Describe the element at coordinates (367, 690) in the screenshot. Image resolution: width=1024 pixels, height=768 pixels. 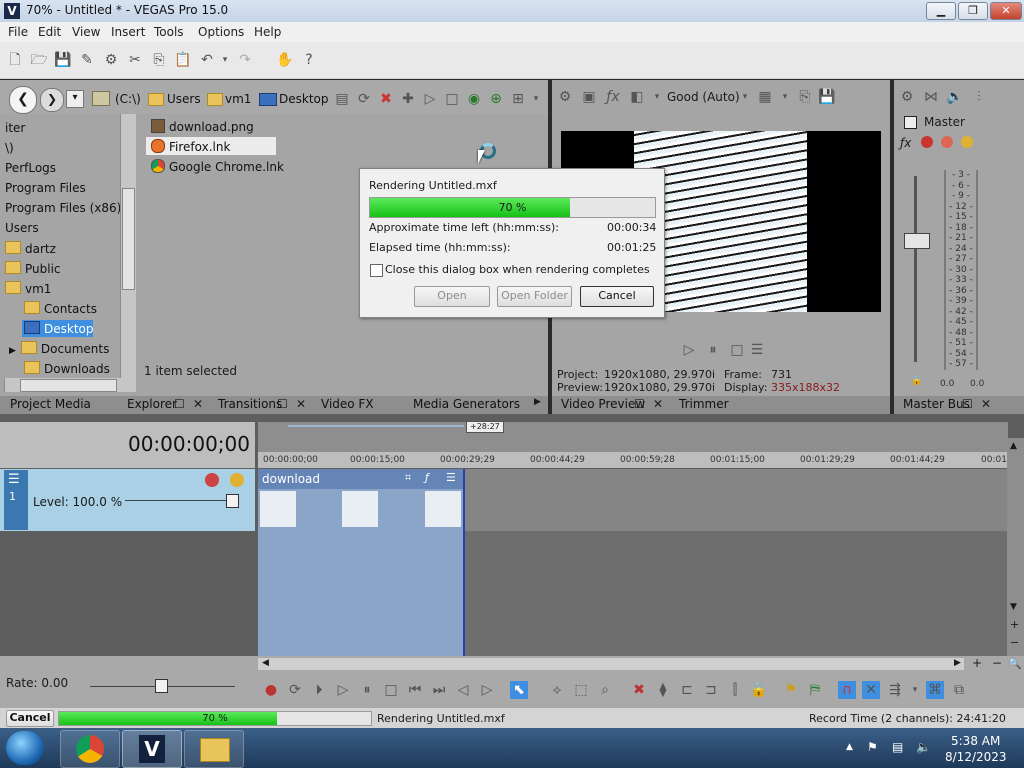
I see `transport-pause-icon: ⏸` at that location.